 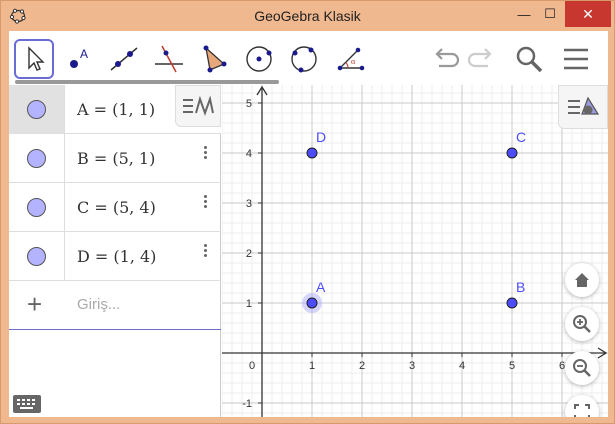 I want to click on polygon-icon, so click(x=215, y=59).